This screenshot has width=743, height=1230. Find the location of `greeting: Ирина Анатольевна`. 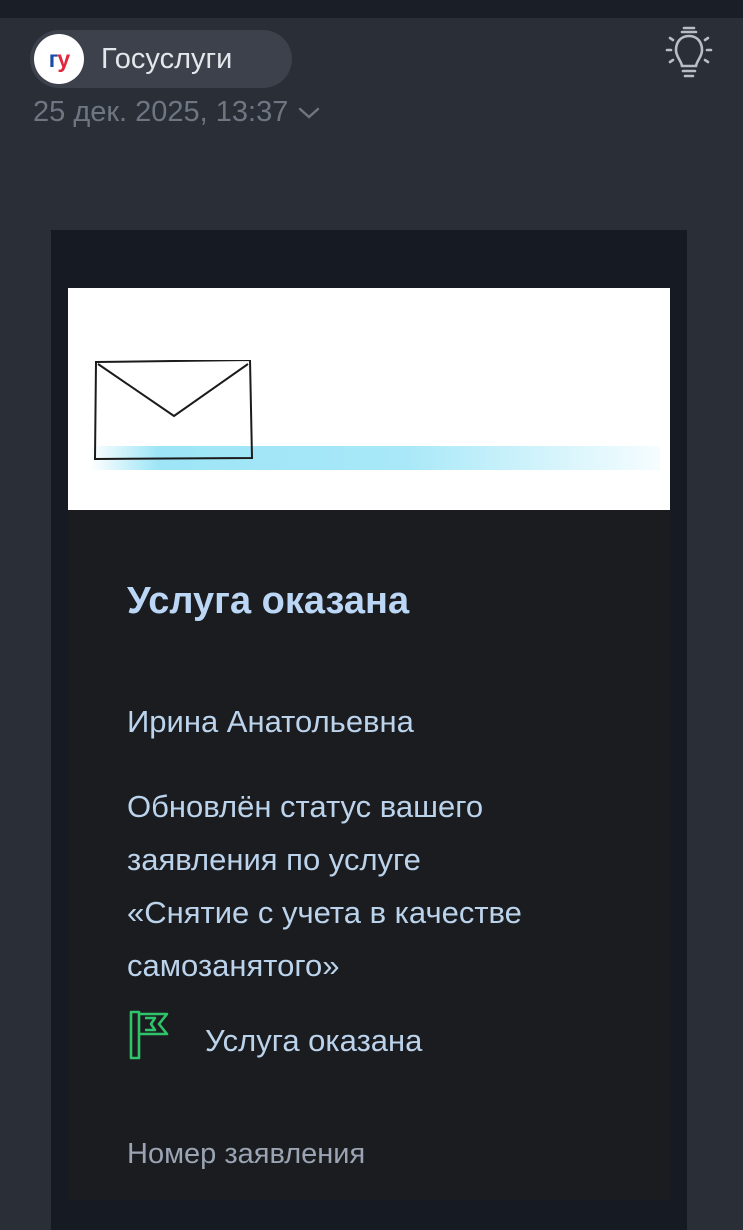

greeting: Ирина Анатольевна is located at coordinates (270, 721).